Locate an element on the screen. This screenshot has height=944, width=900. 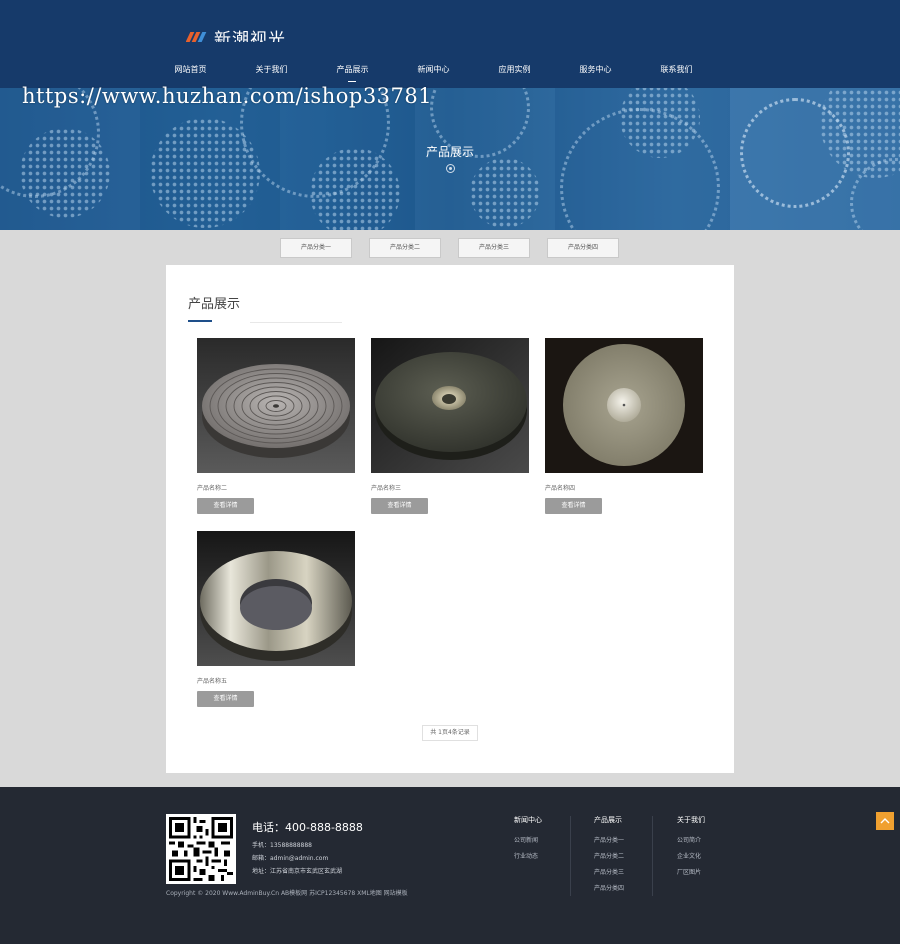
product-image-spiral-disc is located at coordinates (276, 405).